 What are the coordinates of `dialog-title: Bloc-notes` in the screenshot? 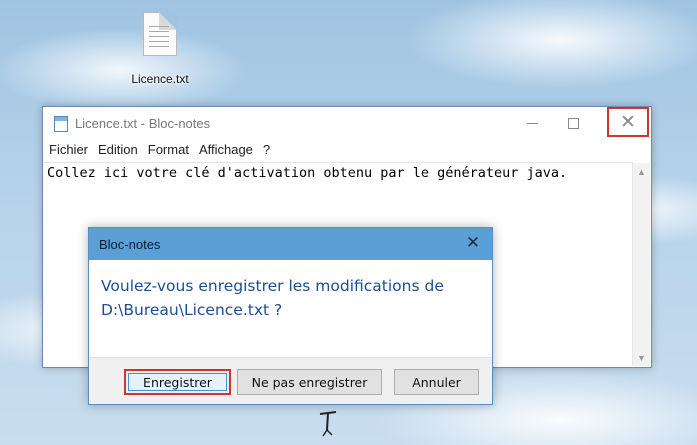 It's located at (130, 244).